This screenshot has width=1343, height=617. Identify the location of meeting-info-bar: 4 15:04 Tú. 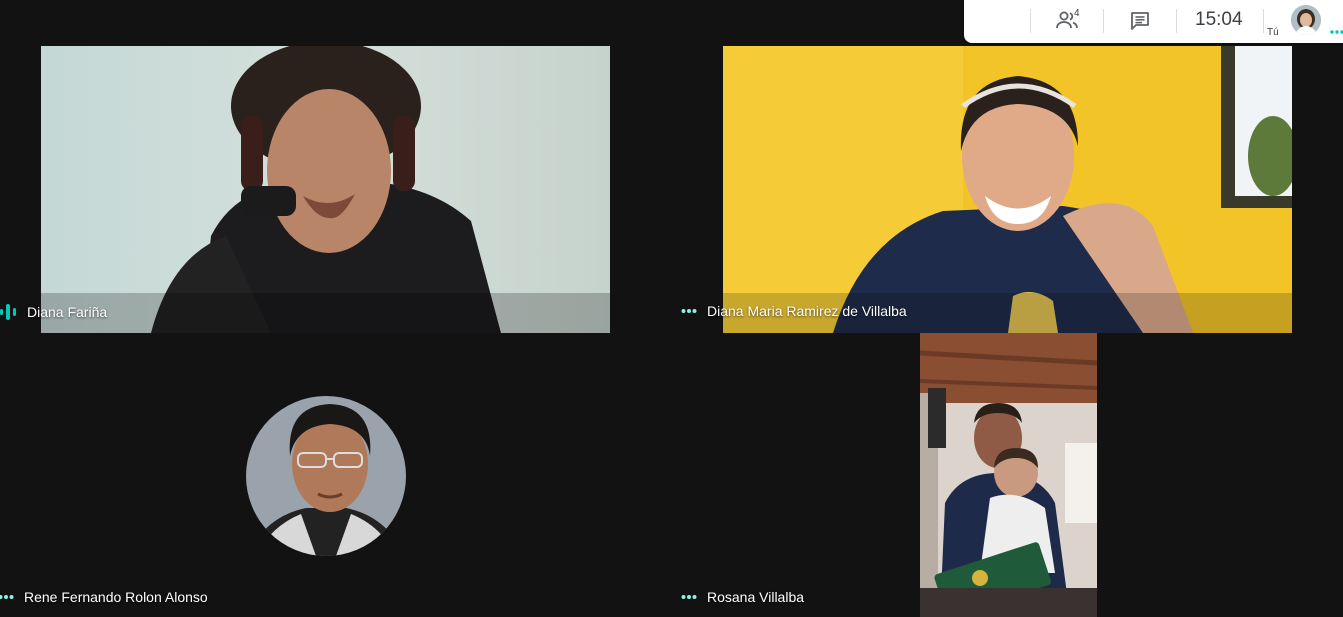
(1153, 21).